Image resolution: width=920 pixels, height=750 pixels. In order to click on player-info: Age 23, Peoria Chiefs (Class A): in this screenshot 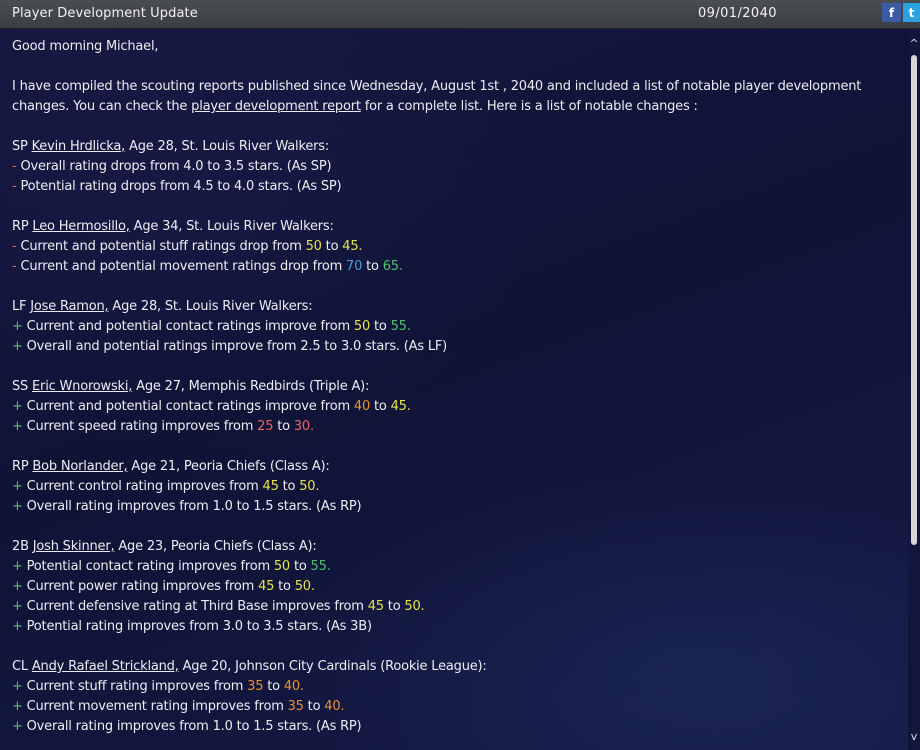, I will do `click(215, 546)`.